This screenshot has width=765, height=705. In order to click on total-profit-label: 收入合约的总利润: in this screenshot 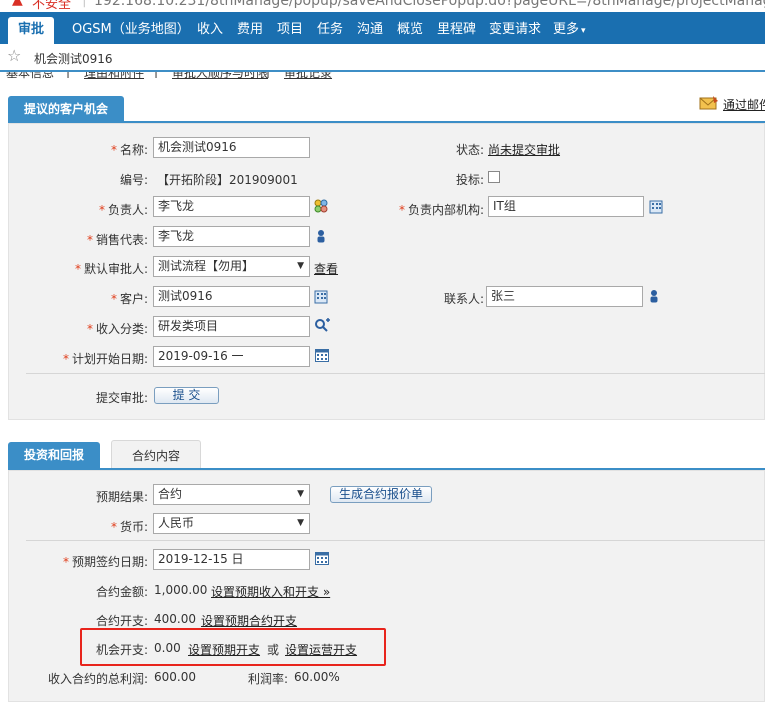, I will do `click(97, 679)`.